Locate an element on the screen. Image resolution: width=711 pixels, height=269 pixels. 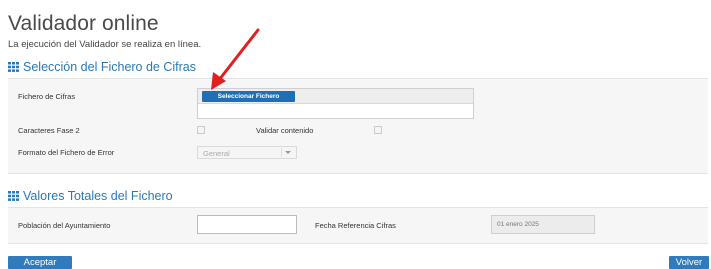
select-separator is located at coordinates (281, 152).